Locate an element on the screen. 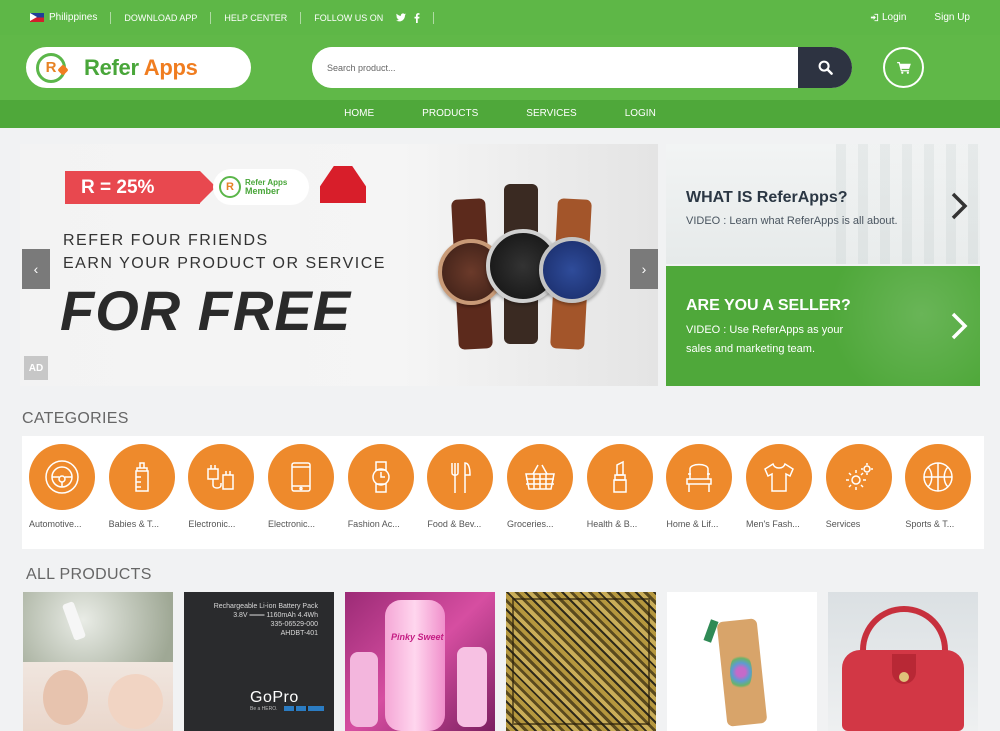 Image resolution: width=1000 pixels, height=731 pixels. chevron-left-icon: ‹ is located at coordinates (36, 269).